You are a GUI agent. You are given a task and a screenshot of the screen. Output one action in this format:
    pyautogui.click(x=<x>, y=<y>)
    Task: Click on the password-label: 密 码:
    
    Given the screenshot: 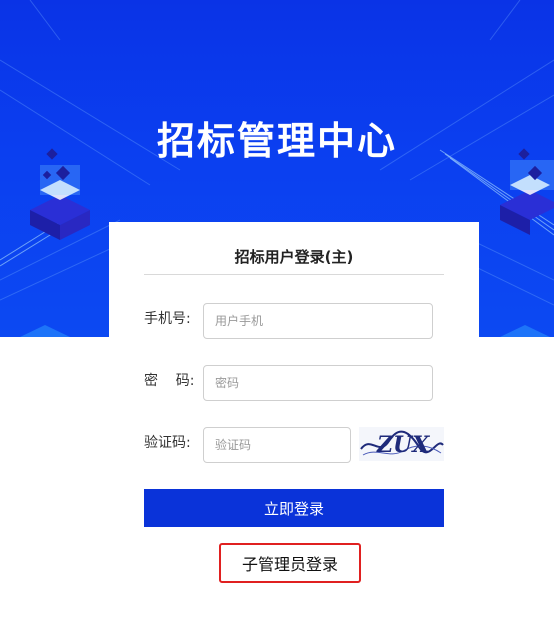 What is the action you would take?
    pyautogui.click(x=169, y=381)
    